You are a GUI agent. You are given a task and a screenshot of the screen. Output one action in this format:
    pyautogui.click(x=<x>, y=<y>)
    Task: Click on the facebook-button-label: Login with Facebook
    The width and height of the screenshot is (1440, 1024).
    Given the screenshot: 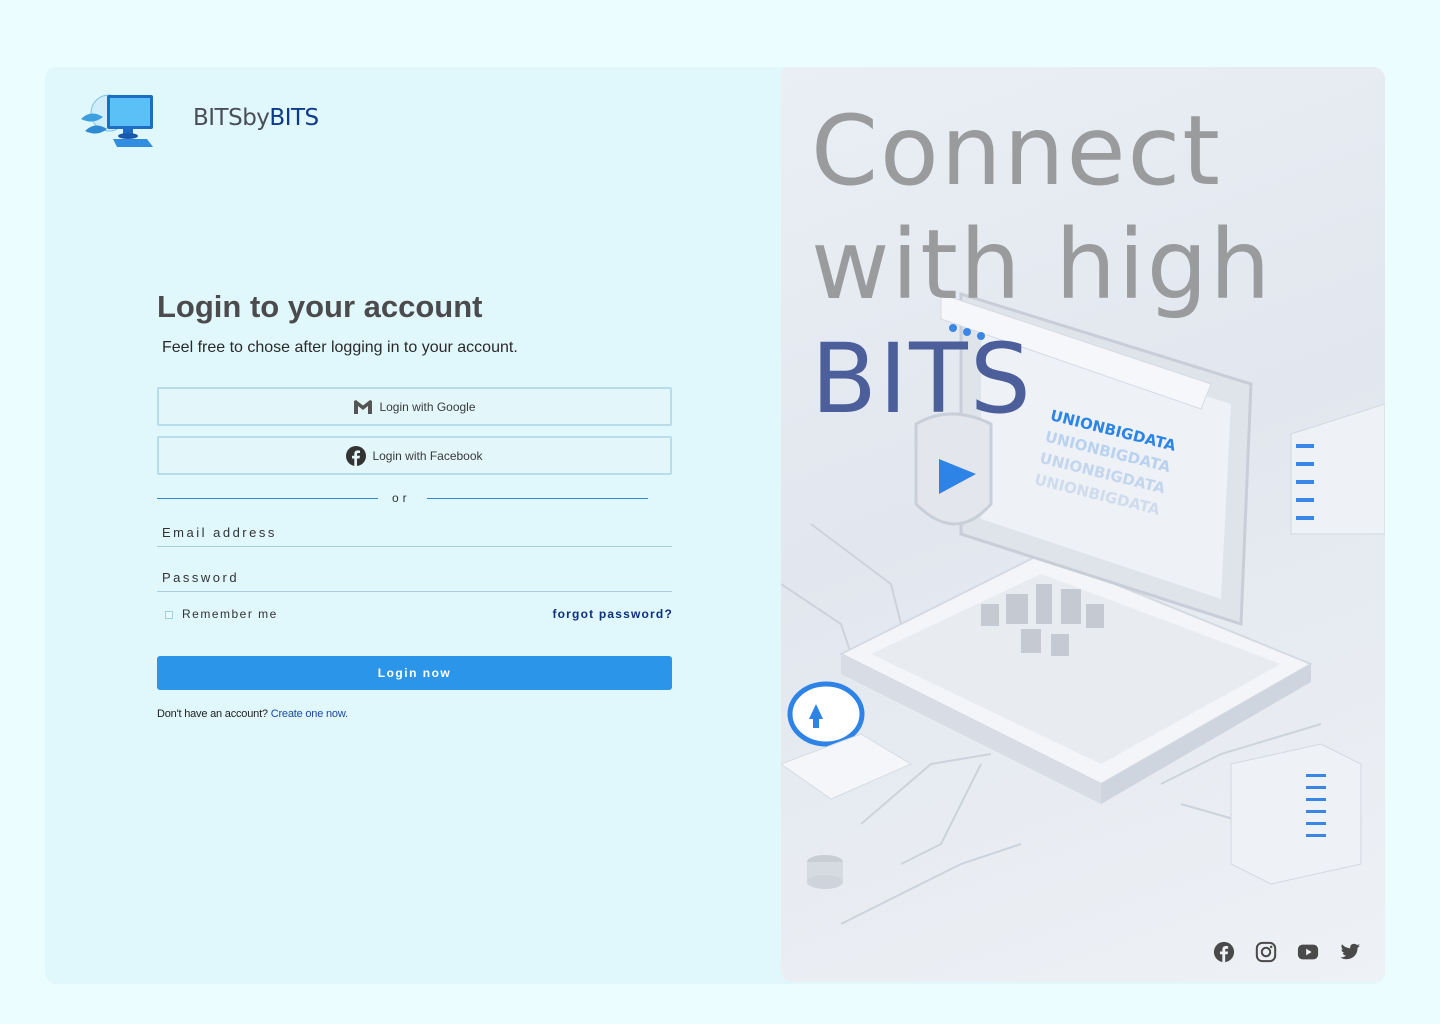 What is the action you would take?
    pyautogui.click(x=427, y=455)
    